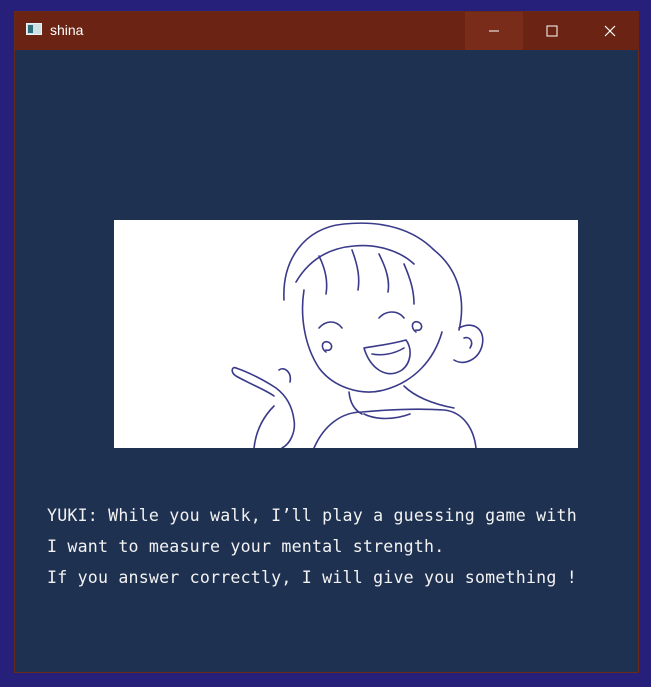  I want to click on close-icon, so click(610, 31).